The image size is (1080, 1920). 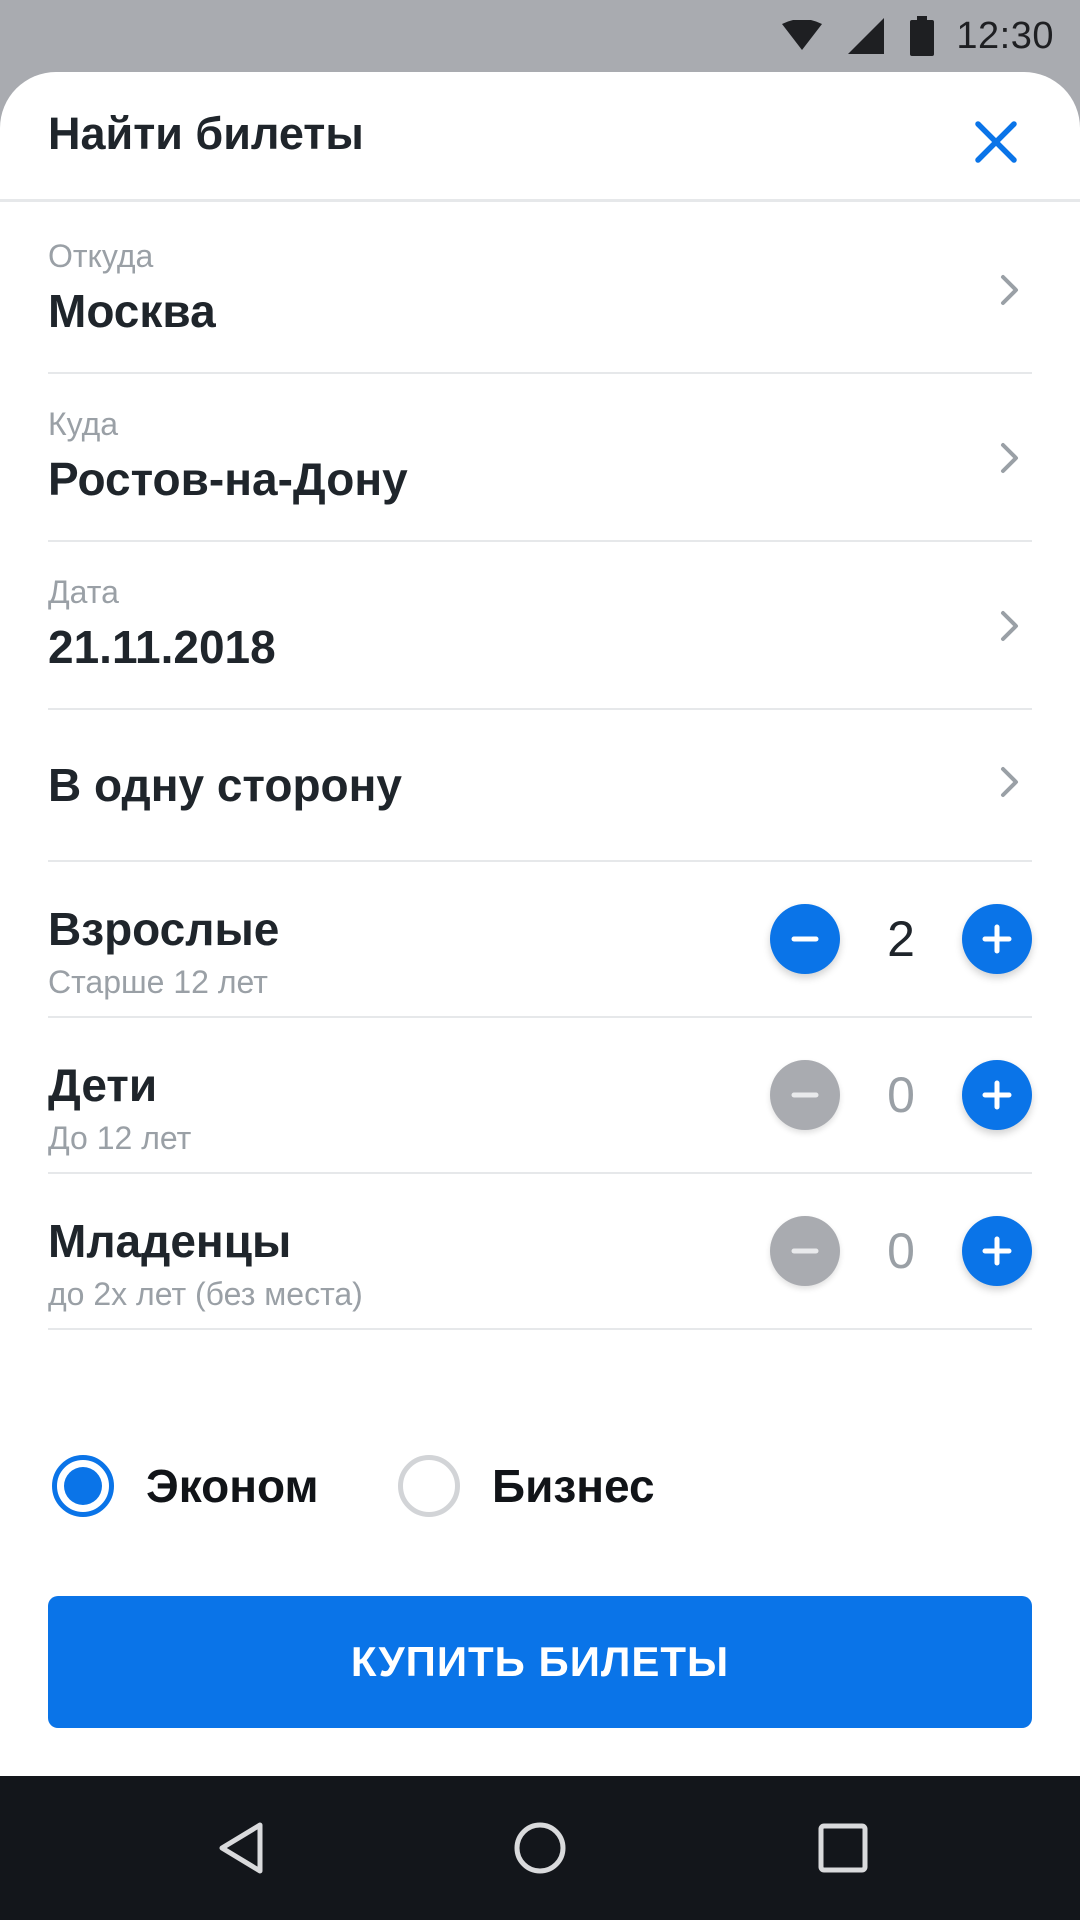 I want to click on status-bar: 12:30, so click(x=540, y=36).